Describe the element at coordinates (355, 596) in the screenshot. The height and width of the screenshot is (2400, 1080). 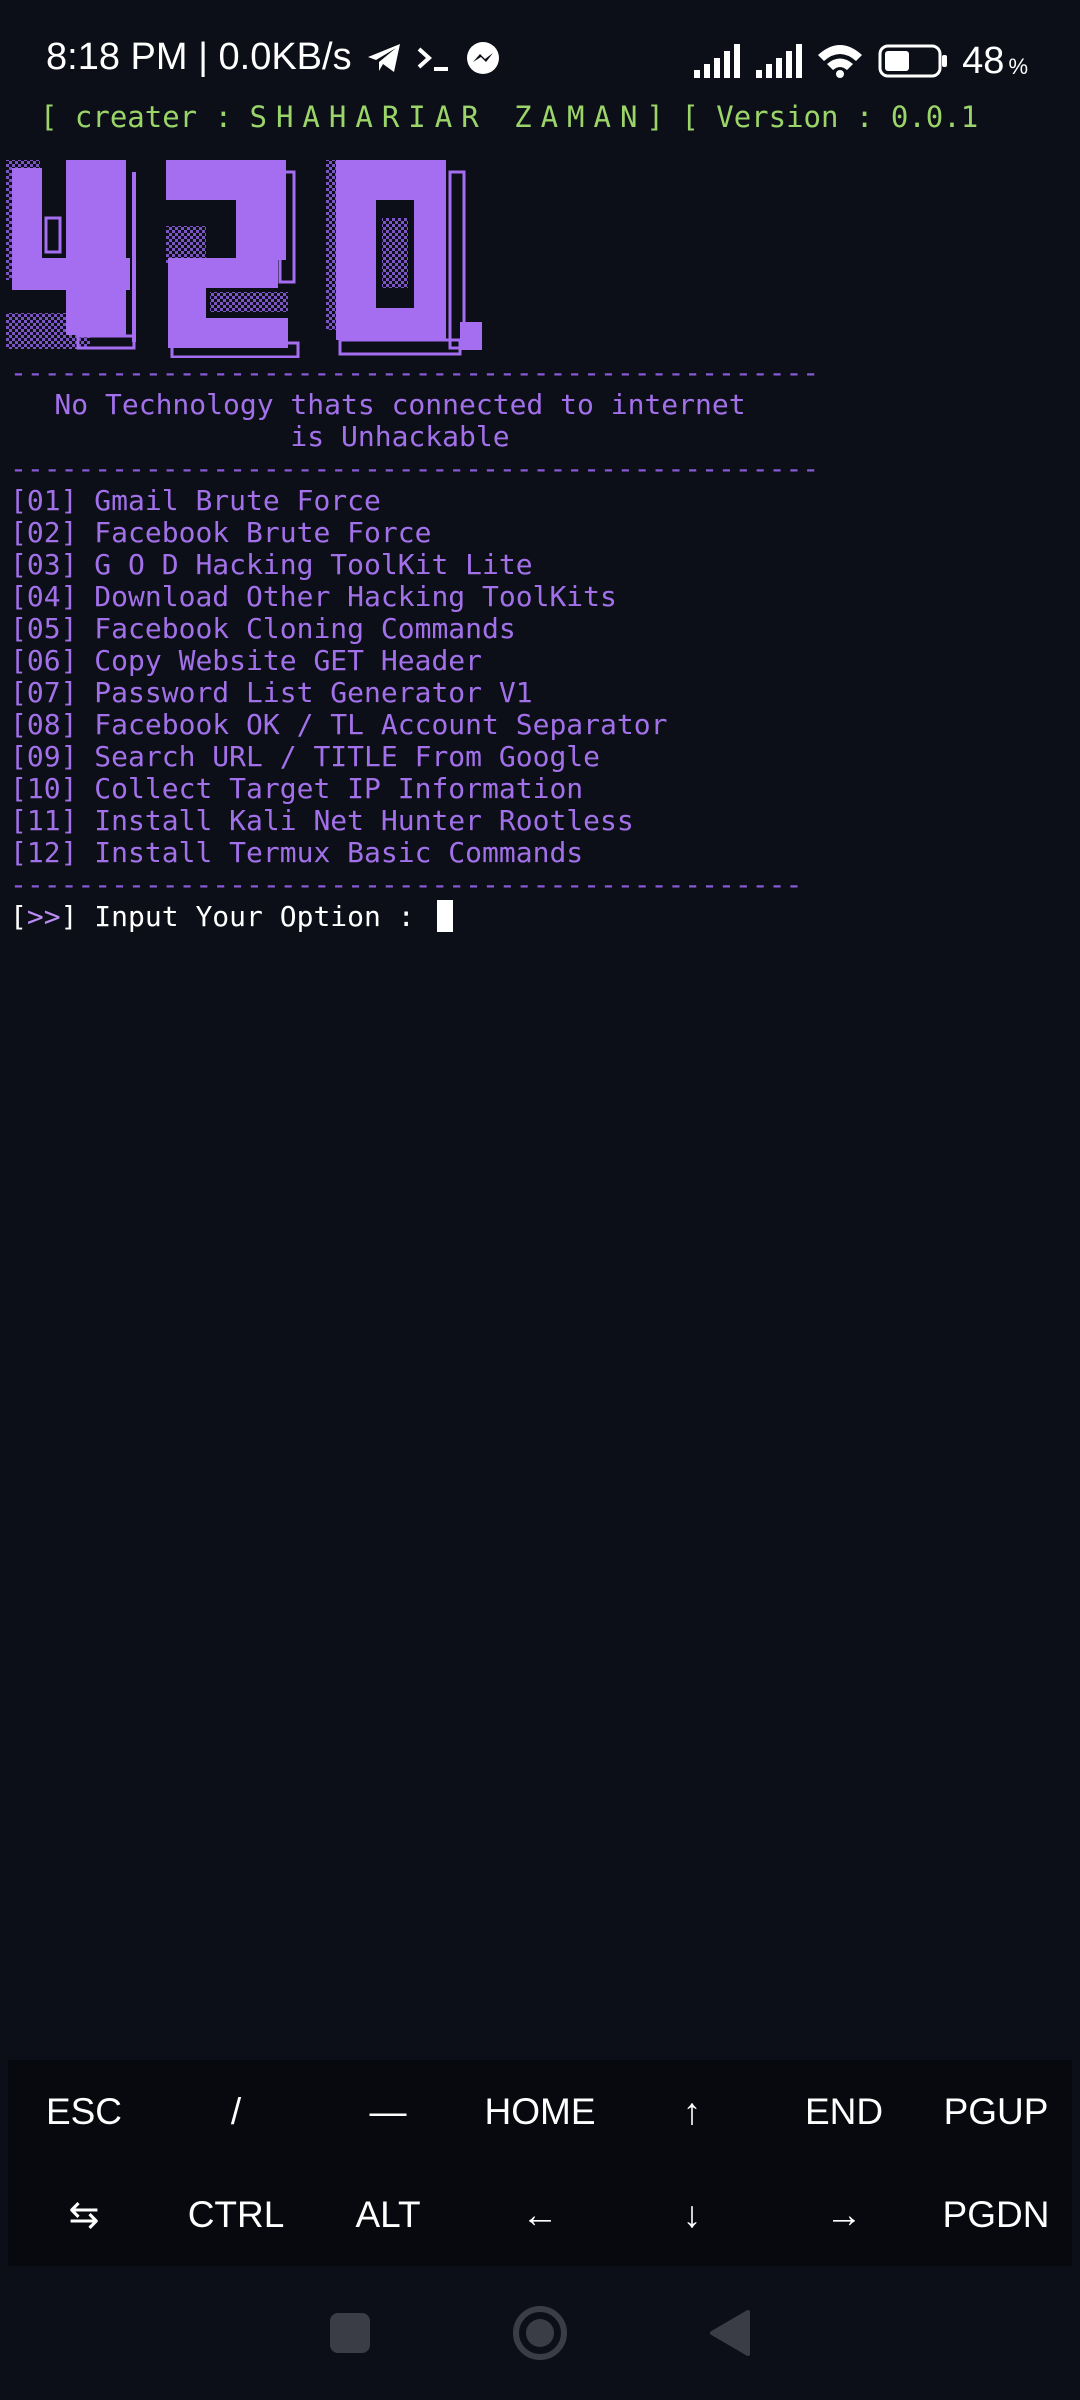
I see `menu-item-label: Download Other Hacking ToolKits` at that location.